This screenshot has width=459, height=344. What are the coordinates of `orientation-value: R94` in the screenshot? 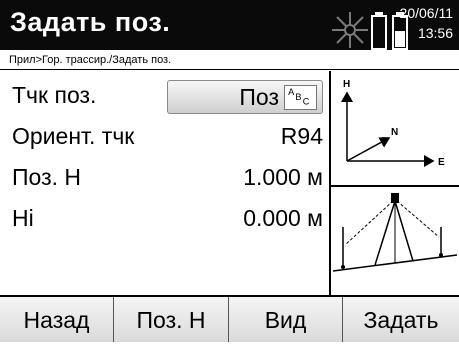 It's located at (302, 136).